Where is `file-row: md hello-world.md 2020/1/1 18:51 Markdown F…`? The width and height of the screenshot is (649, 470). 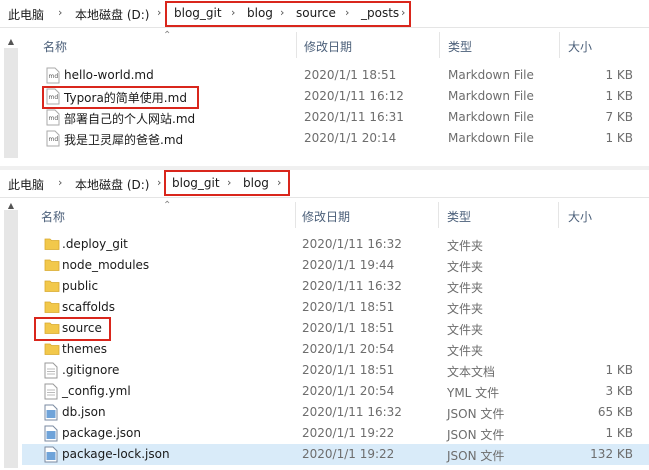 file-row: md hello-world.md 2020/1/1 18:51 Markdown F… is located at coordinates (335, 75).